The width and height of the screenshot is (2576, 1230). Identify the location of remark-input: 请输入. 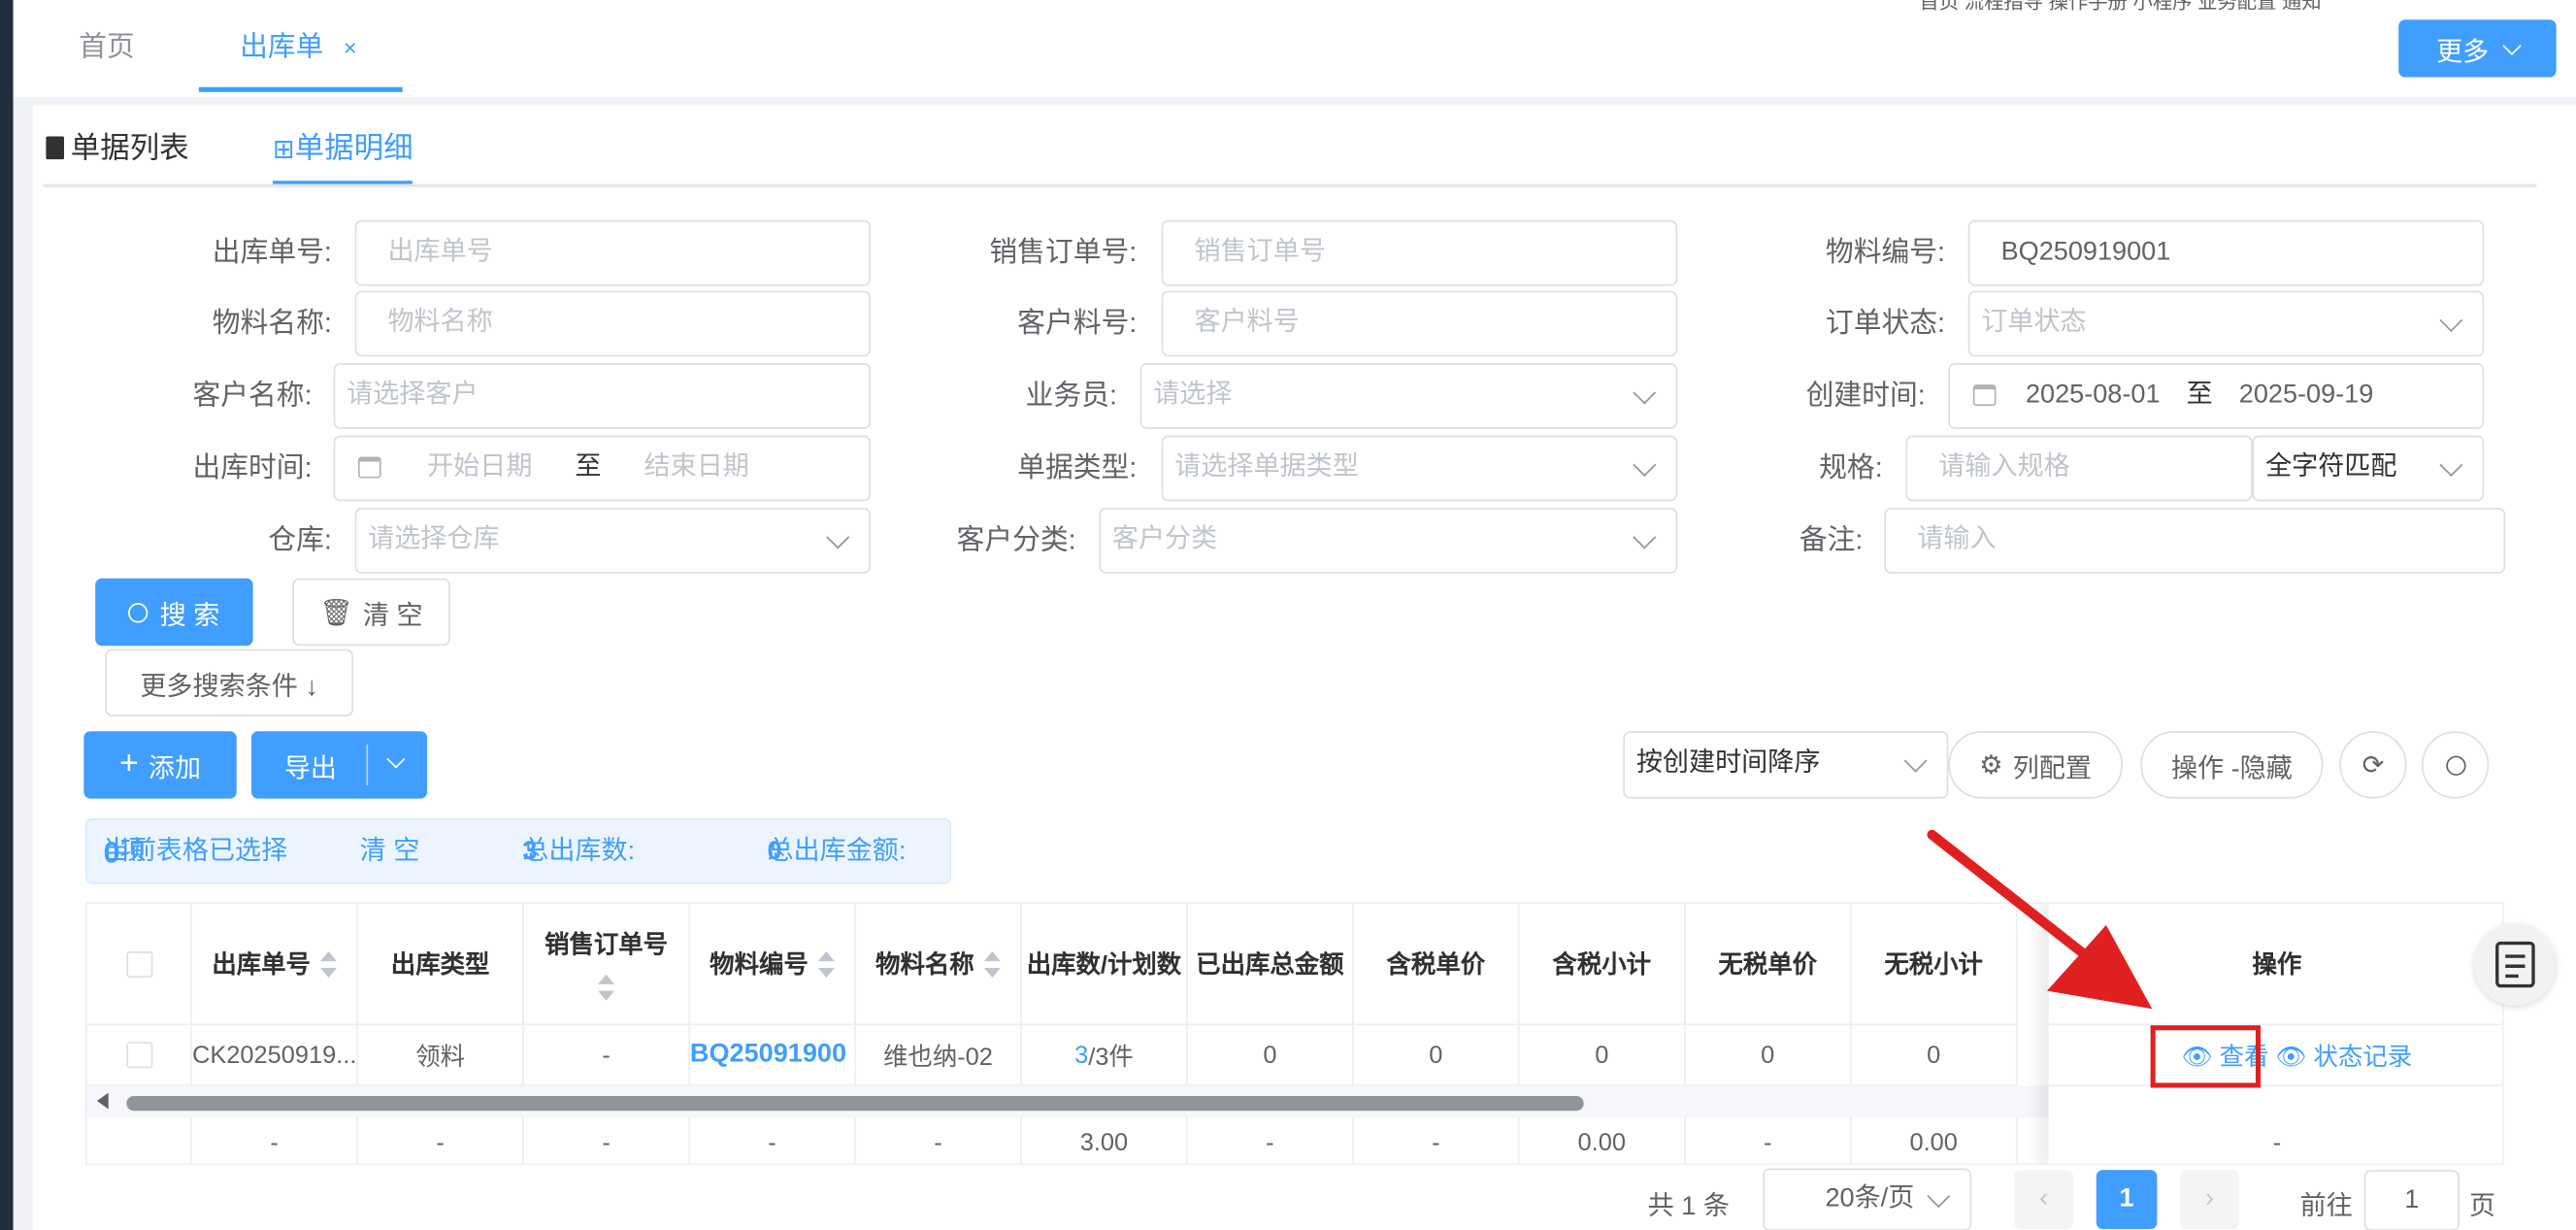
(2195, 541).